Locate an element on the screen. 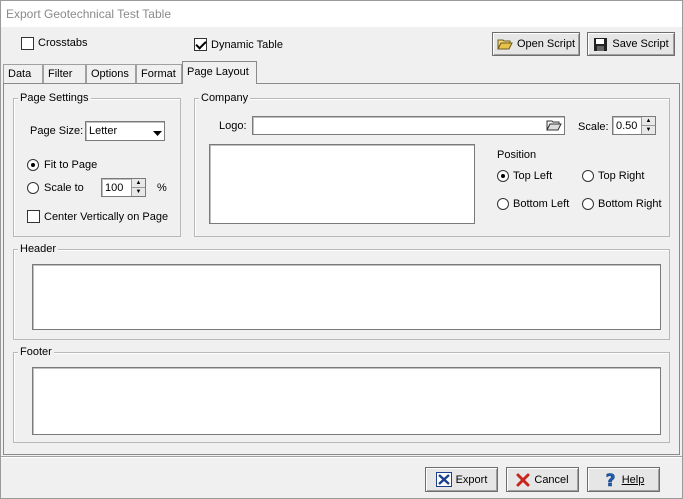 The image size is (683, 499). export-button: Export is located at coordinates (461, 479).